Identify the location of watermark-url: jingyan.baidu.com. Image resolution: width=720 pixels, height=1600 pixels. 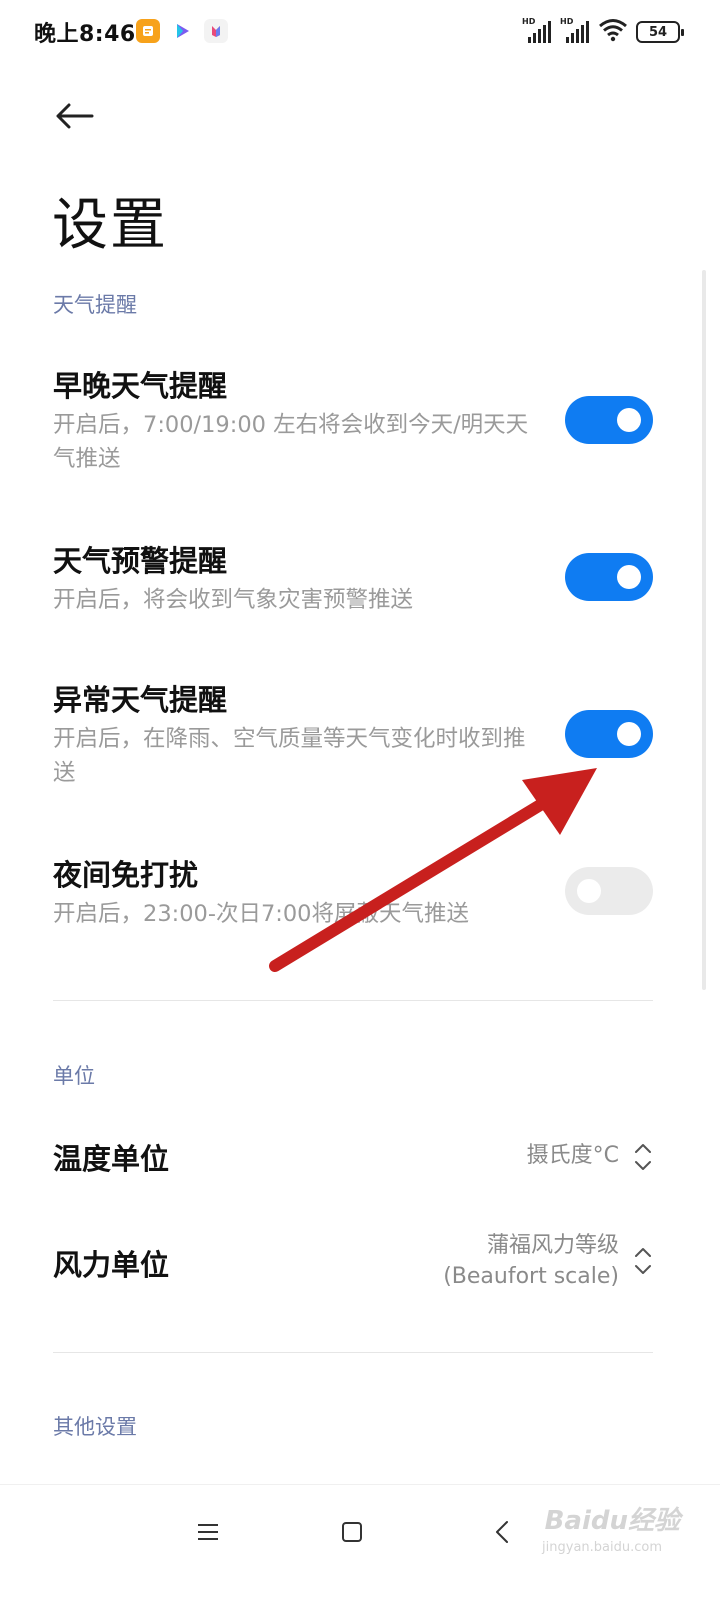
(602, 1547).